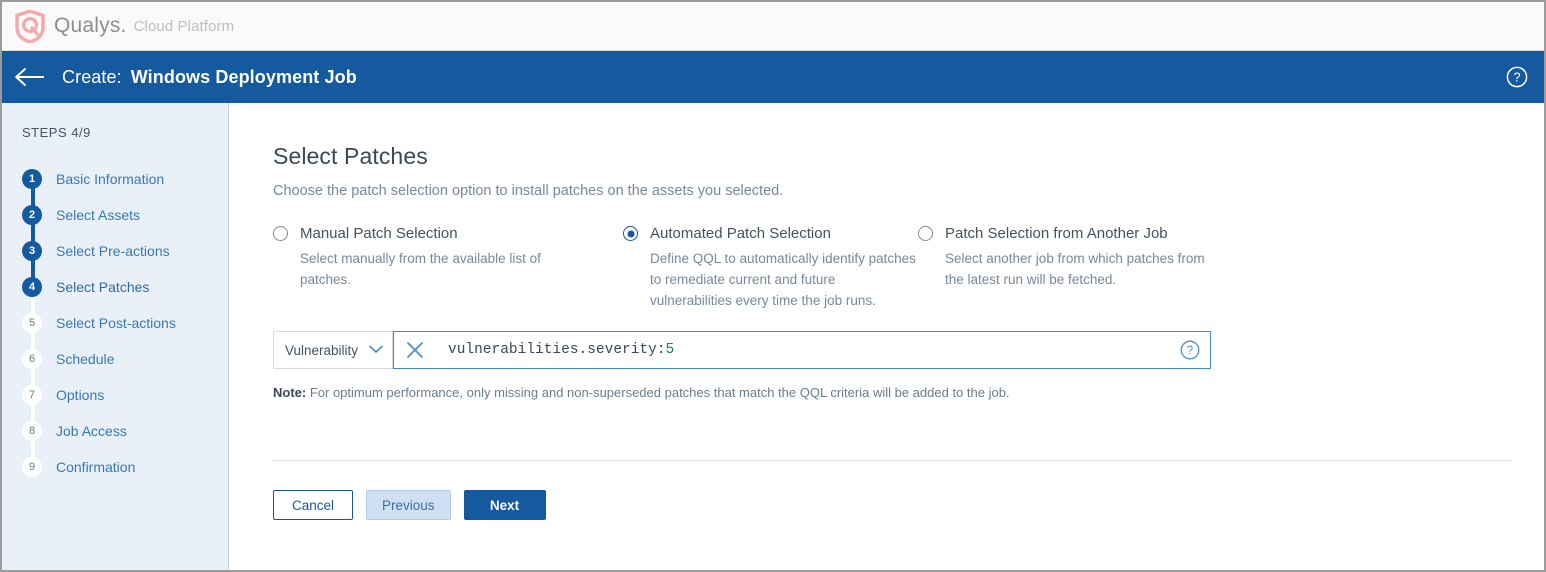  Describe the element at coordinates (630, 233) in the screenshot. I see `radio-automated-patch-selection` at that location.